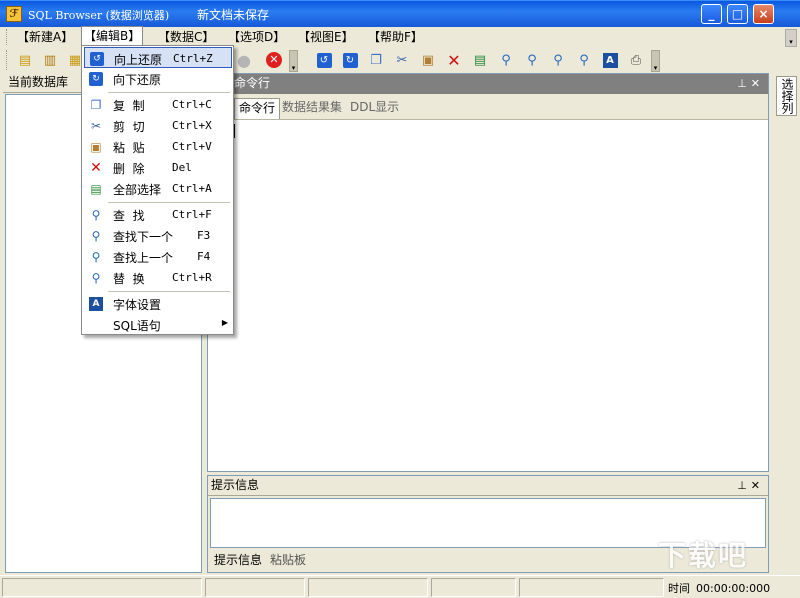  Describe the element at coordinates (488, 107) in the screenshot. I see `command-tabs: 命令行 数据结果集 DDL显示` at that location.